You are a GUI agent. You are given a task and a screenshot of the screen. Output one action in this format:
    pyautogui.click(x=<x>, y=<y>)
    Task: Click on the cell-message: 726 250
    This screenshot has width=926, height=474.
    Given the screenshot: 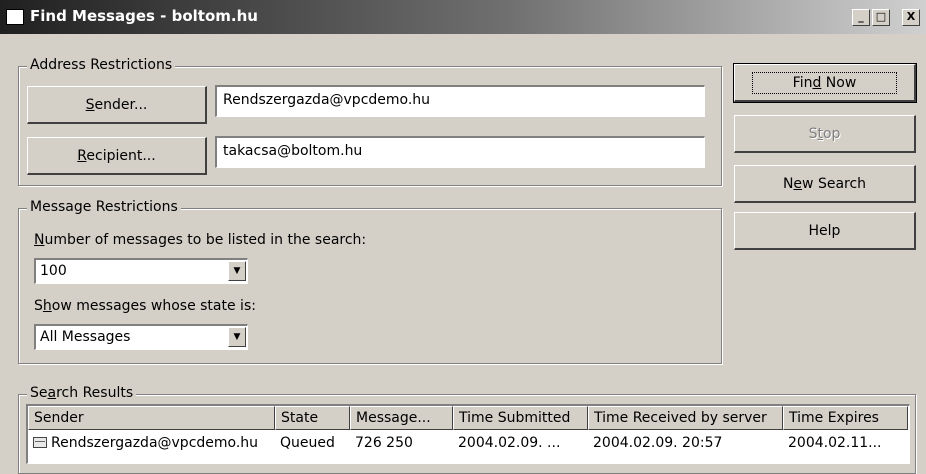 What is the action you would take?
    pyautogui.click(x=384, y=443)
    